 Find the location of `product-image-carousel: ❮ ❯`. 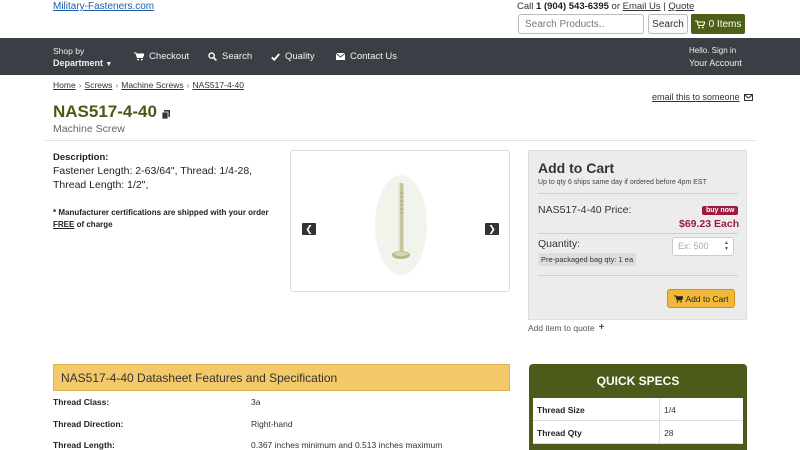

product-image-carousel: ❮ ❯ is located at coordinates (400, 221).